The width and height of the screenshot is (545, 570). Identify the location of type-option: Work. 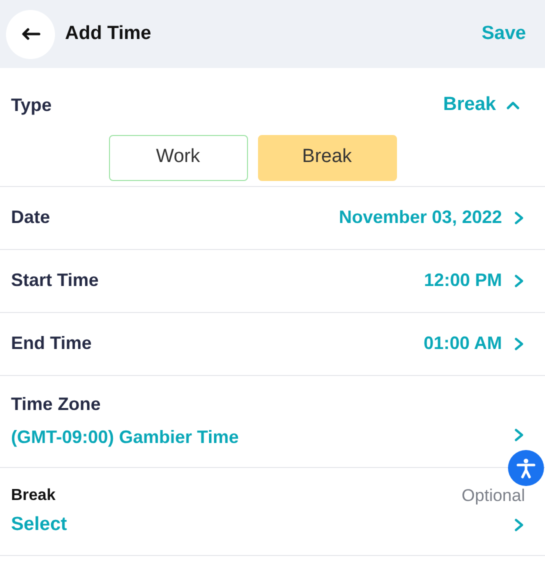
(178, 157).